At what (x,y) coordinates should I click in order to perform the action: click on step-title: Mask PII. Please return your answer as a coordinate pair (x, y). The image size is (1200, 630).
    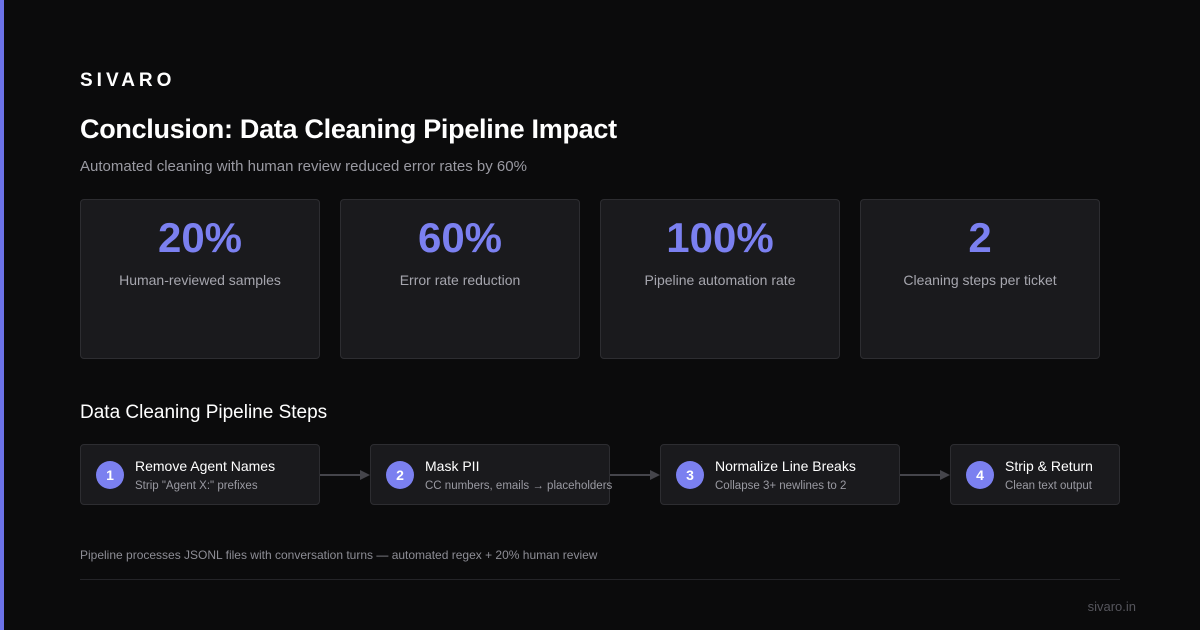
    Looking at the image, I should click on (452, 466).